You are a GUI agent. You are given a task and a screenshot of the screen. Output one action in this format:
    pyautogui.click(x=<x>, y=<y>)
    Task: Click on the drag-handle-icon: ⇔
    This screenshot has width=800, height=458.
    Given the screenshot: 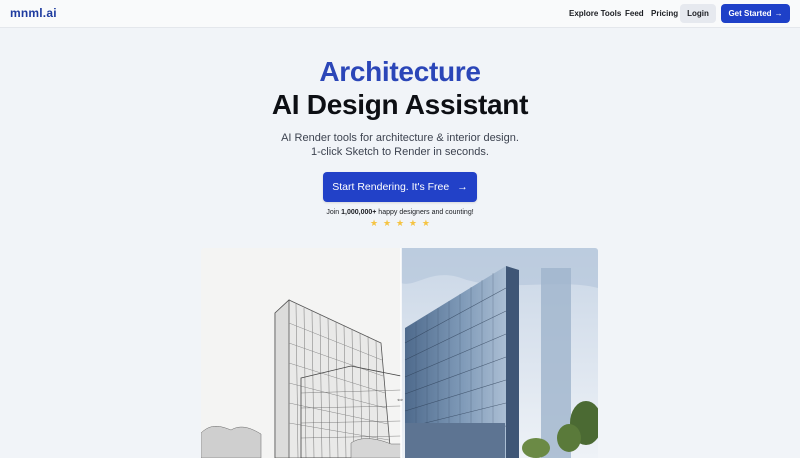 What is the action you would take?
    pyautogui.click(x=400, y=399)
    